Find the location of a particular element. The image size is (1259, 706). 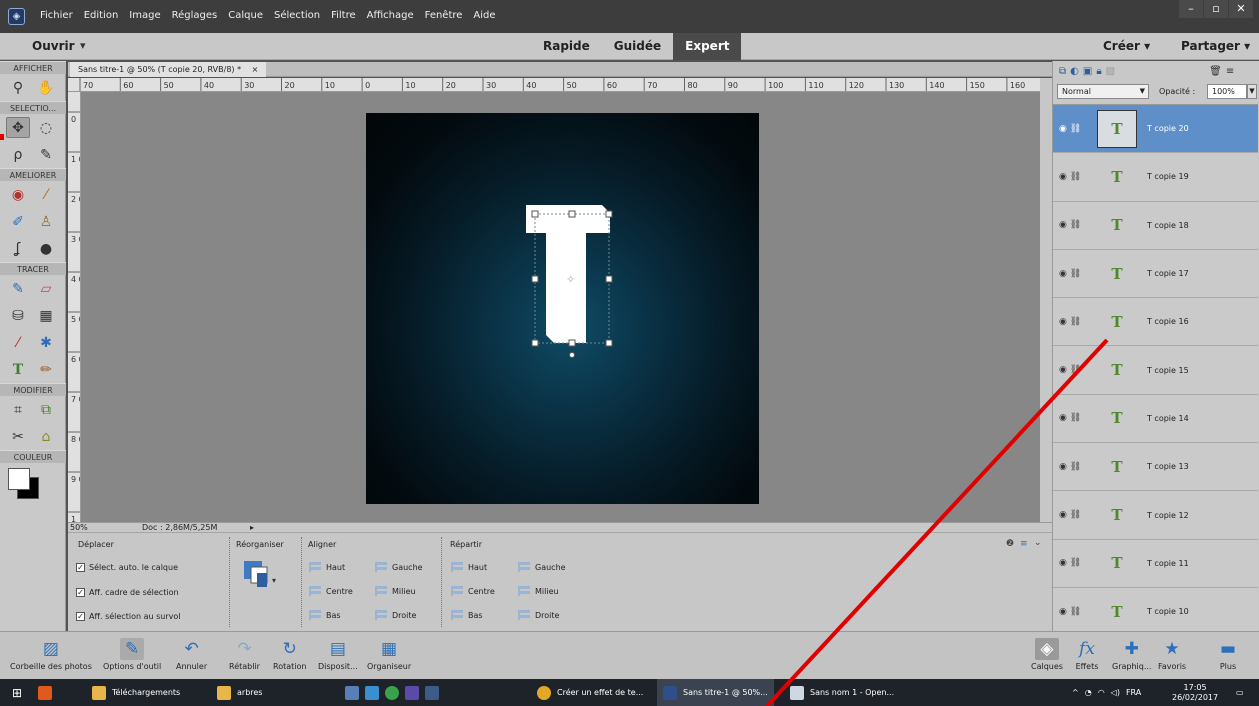

layer-row: ◉ ⛓ T T copie 18 is located at coordinates (1155, 225).